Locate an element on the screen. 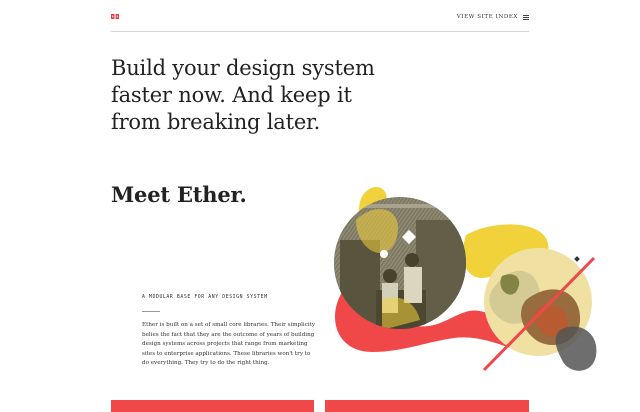 This screenshot has height=412, width=640. intro-divider is located at coordinates (151, 311).